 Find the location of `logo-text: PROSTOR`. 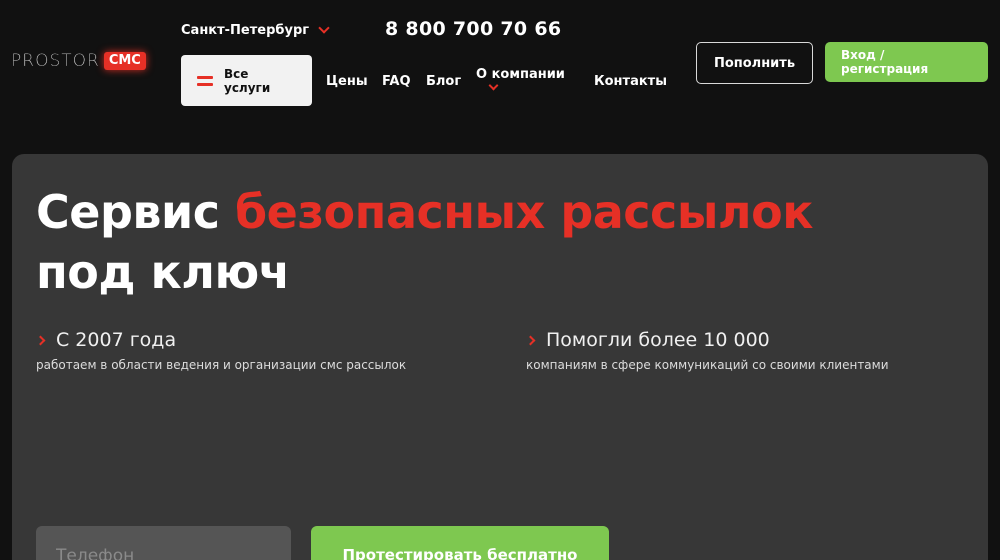

logo-text: PROSTOR is located at coordinates (55, 61).